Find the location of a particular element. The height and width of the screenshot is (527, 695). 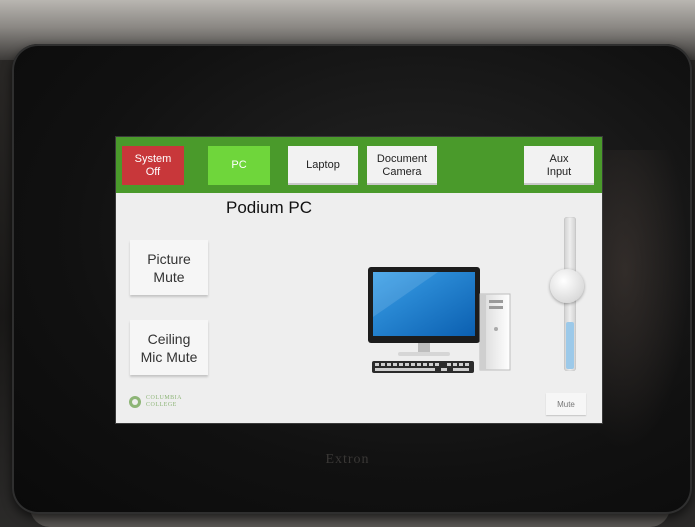

picture-mute-button: Picture Mute is located at coordinates (169, 267).